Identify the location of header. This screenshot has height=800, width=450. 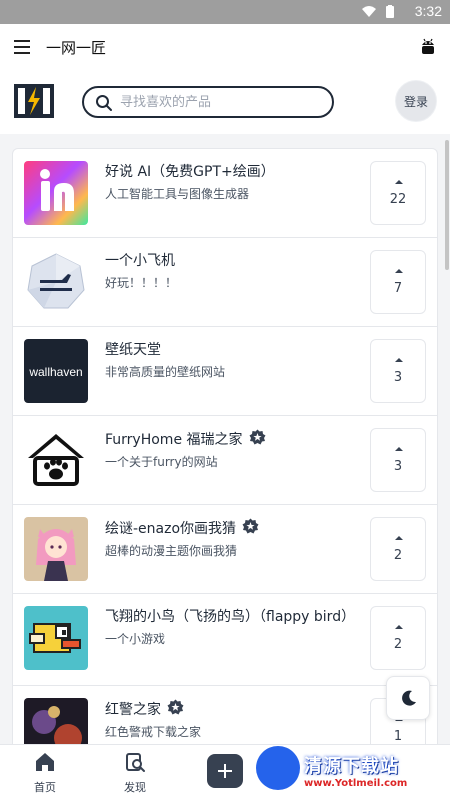
(225, 102).